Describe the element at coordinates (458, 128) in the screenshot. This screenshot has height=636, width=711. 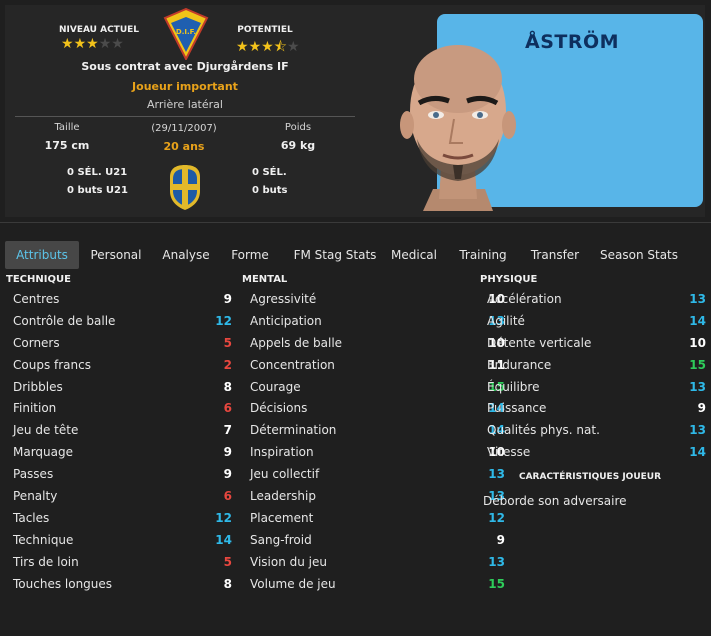
I see `player-face-icon` at that location.